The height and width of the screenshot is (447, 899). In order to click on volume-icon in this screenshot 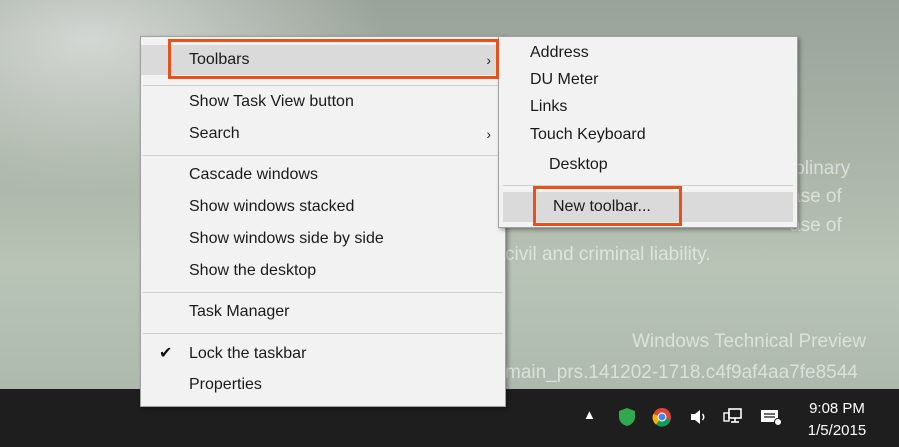, I will do `click(699, 419)`.